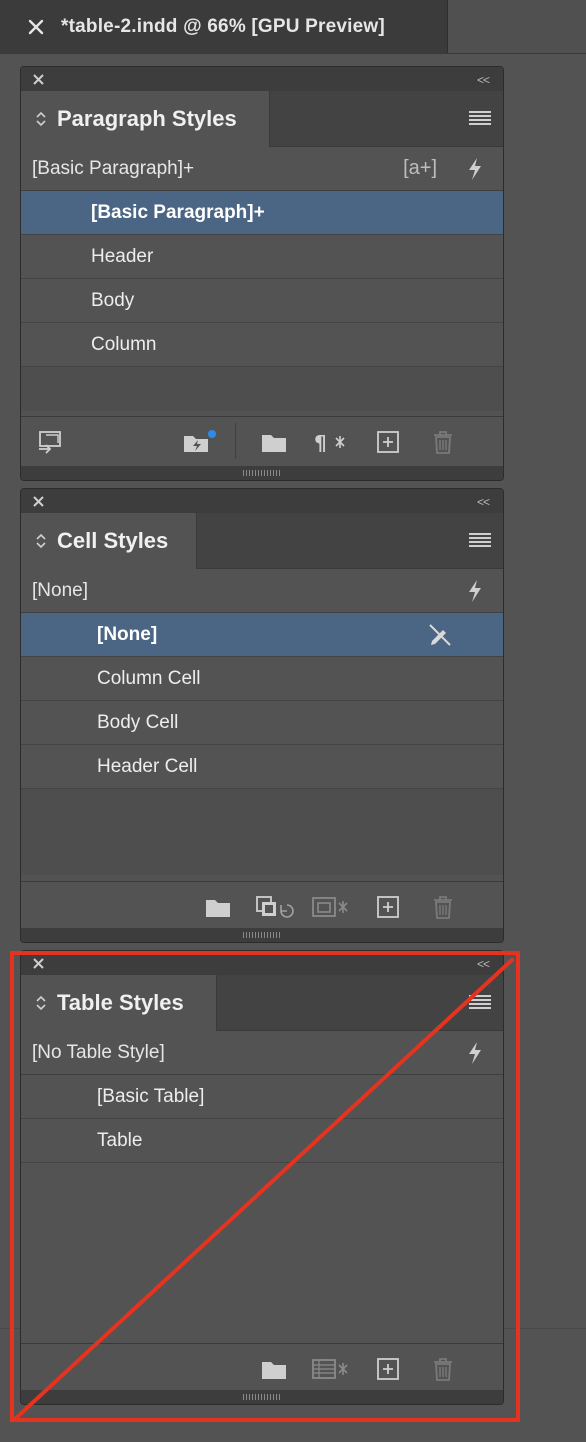 Image resolution: width=586 pixels, height=1442 pixels. What do you see at coordinates (199, 442) in the screenshot?
I see `style-override-highlighter-icon` at bounding box center [199, 442].